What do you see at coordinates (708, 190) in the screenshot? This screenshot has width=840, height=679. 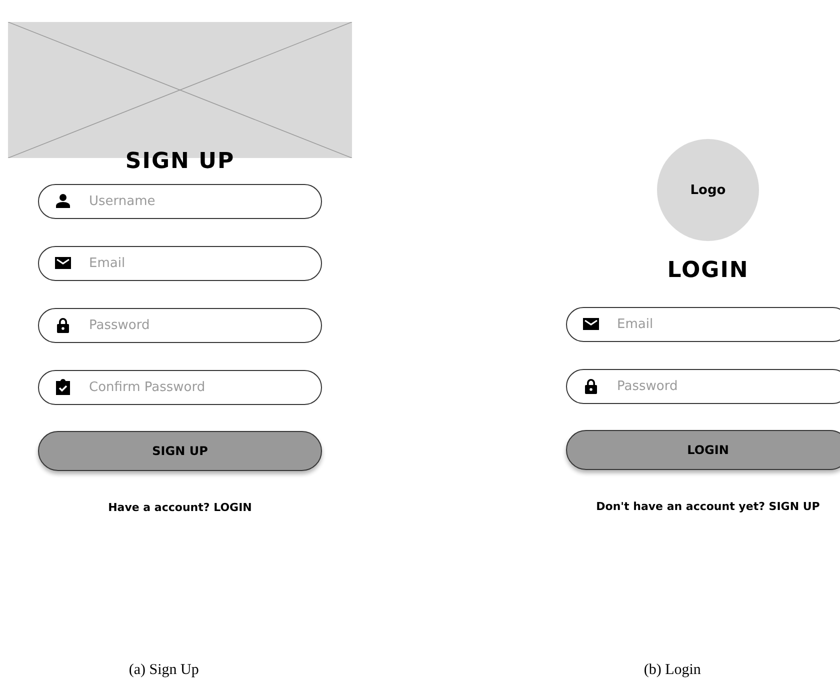 I see `logo-text: Logo` at bounding box center [708, 190].